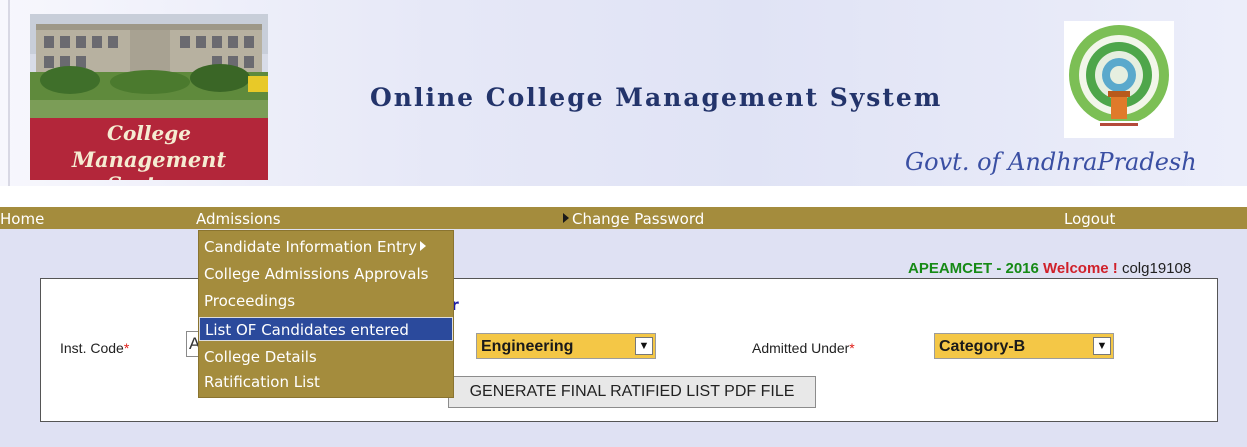 Image resolution: width=1247 pixels, height=447 pixels. Describe the element at coordinates (326, 382) in the screenshot. I see `menu-item-ratification-list: Ratification List` at that location.